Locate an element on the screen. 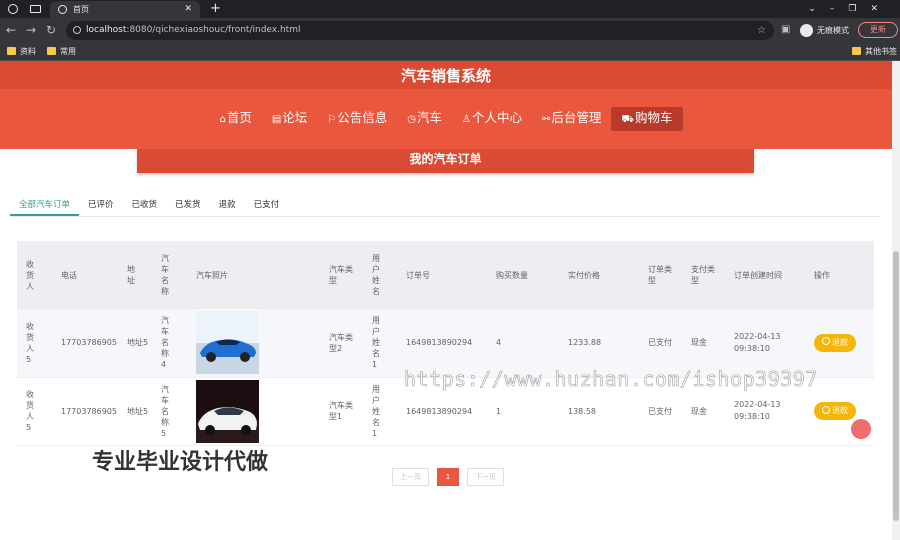 This screenshot has width=900, height=540. tab-all-orders: 全部汽车订单 is located at coordinates (45, 205).